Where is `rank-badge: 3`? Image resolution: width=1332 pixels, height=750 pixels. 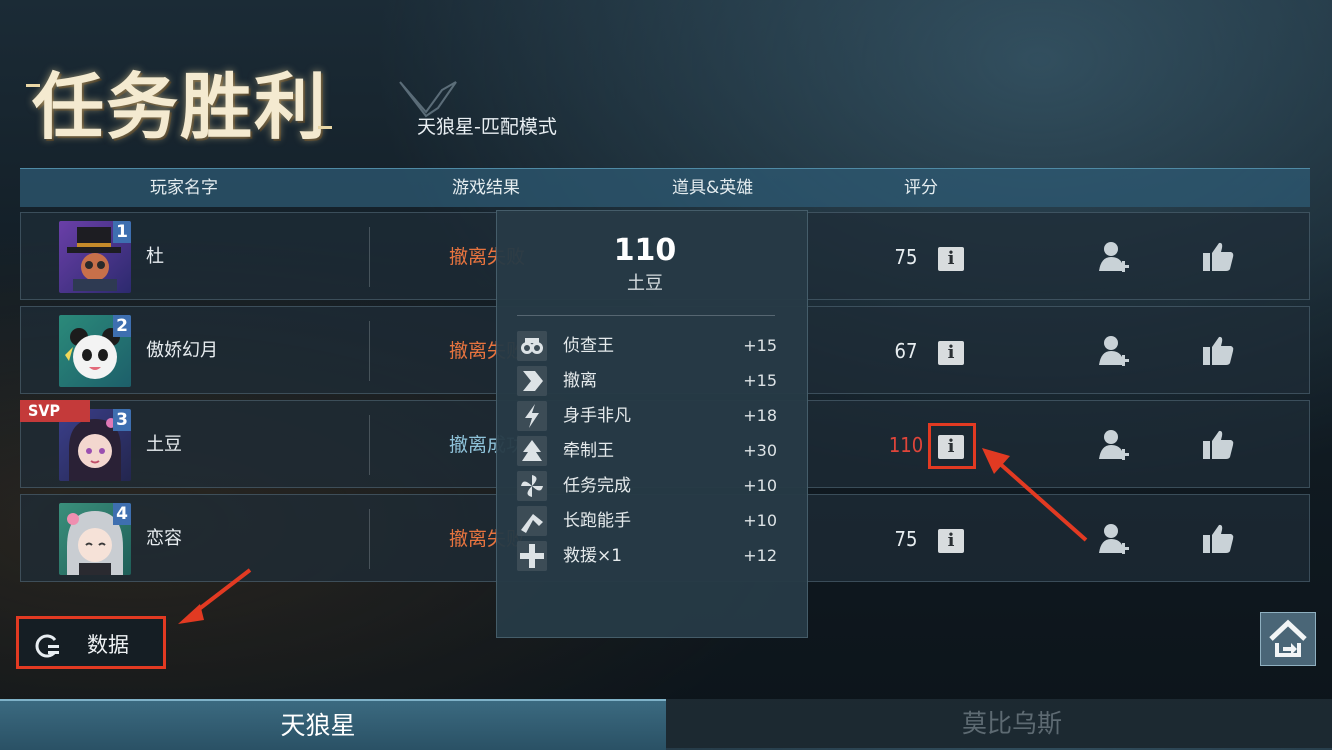
rank-badge: 3 is located at coordinates (122, 420).